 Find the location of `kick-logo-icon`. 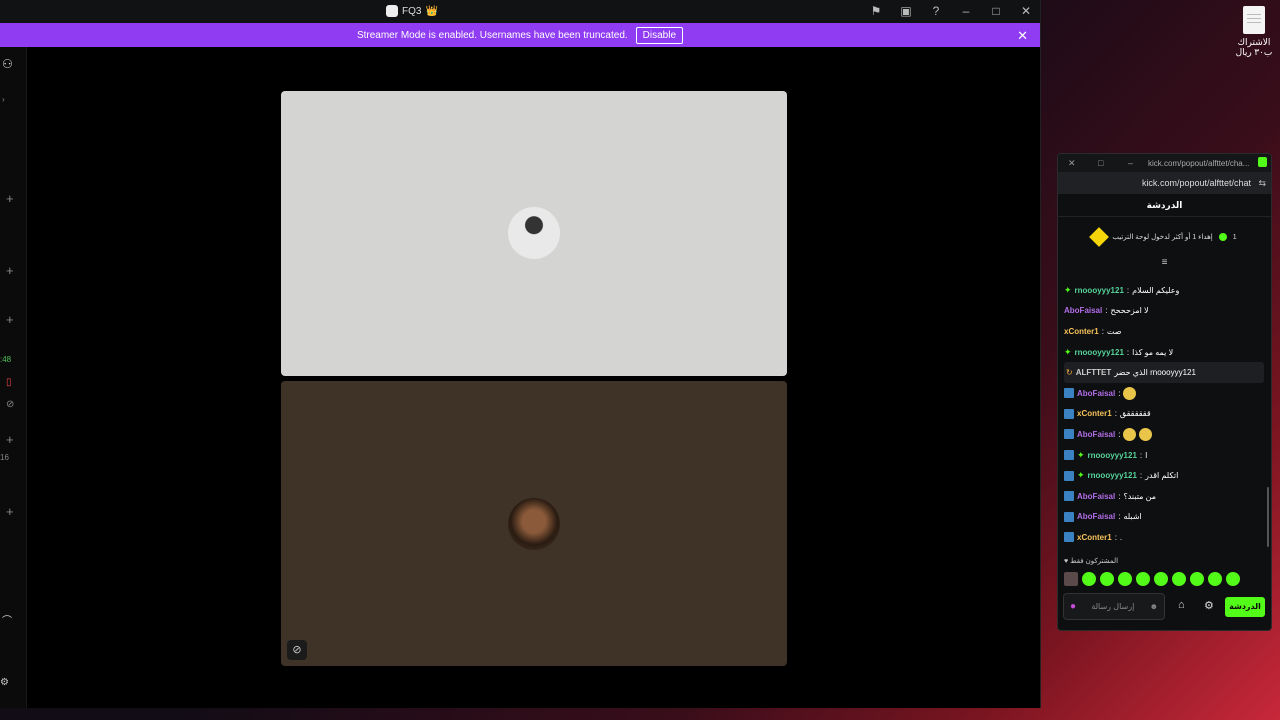

kick-logo-icon is located at coordinates (1262, 162).